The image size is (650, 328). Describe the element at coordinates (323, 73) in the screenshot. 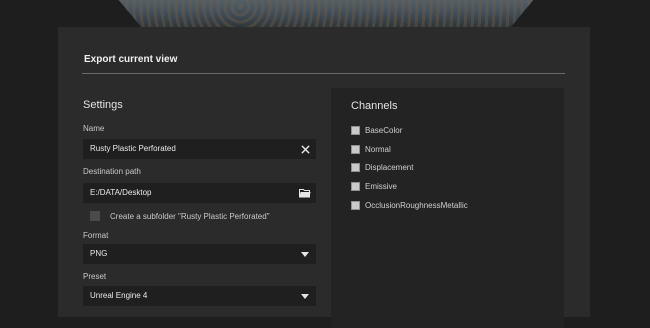

I see `title-divider` at that location.